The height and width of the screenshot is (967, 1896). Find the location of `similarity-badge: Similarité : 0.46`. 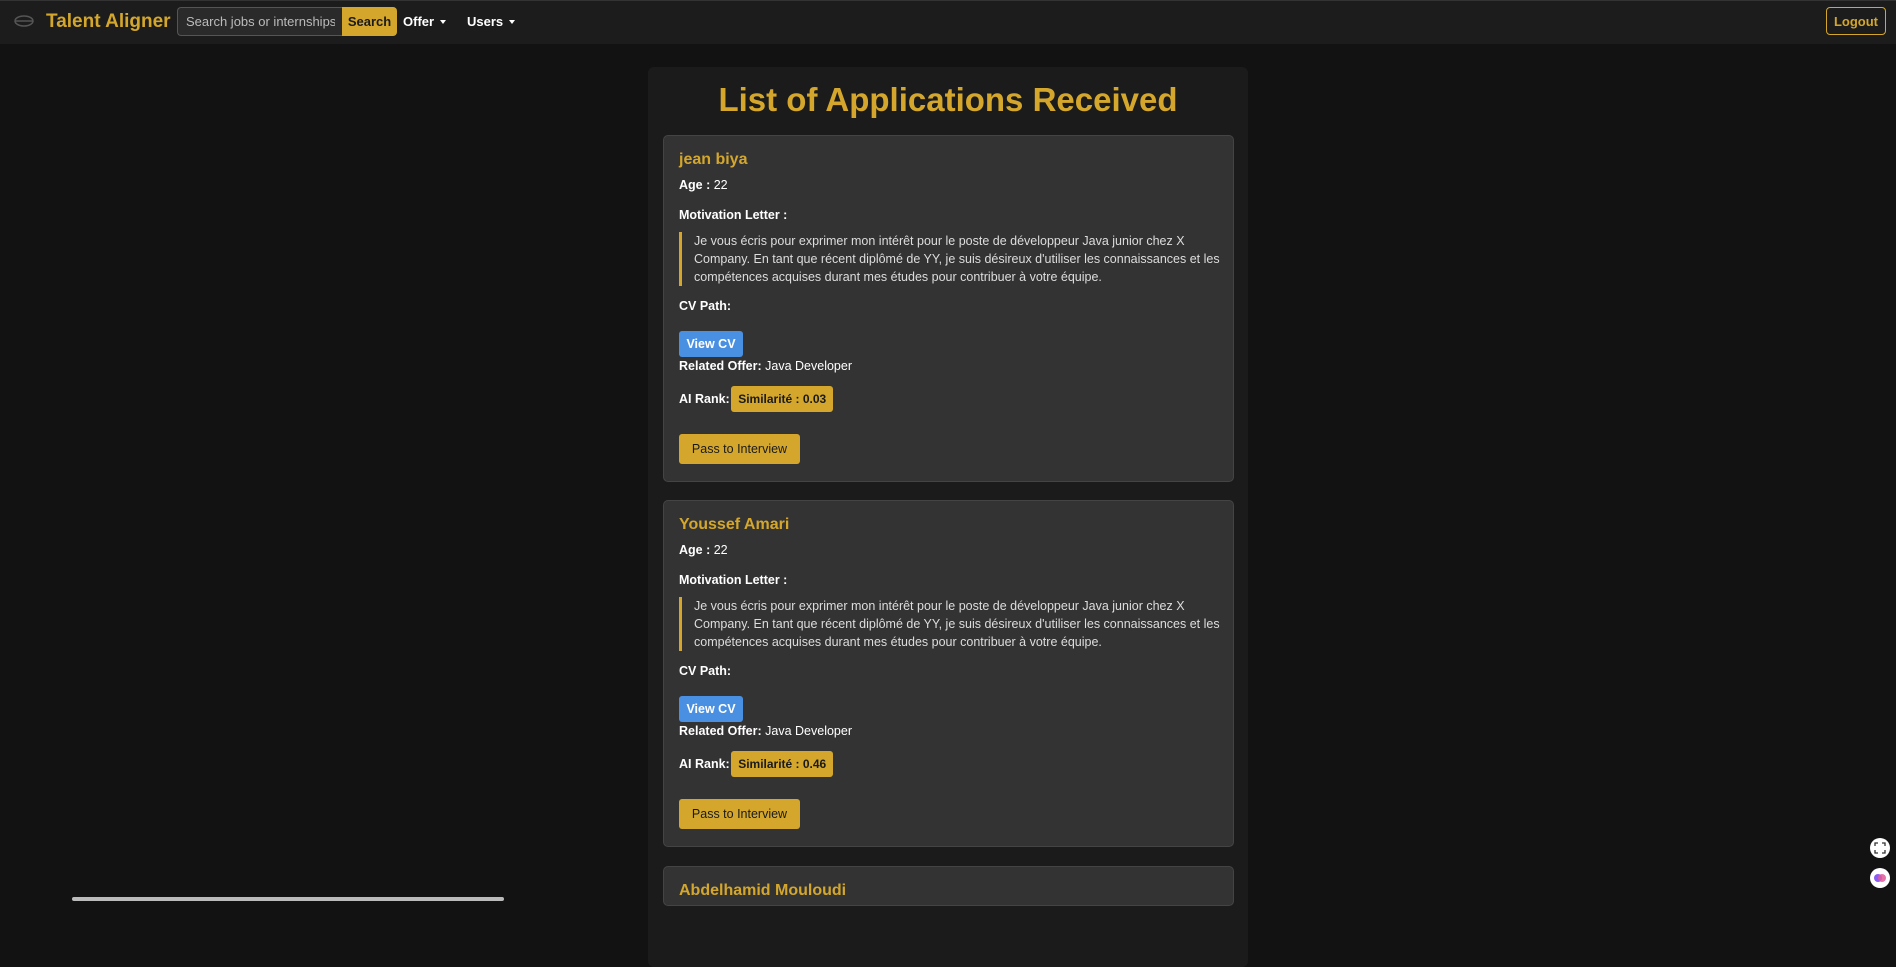

similarity-badge: Similarité : 0.46 is located at coordinates (782, 764).